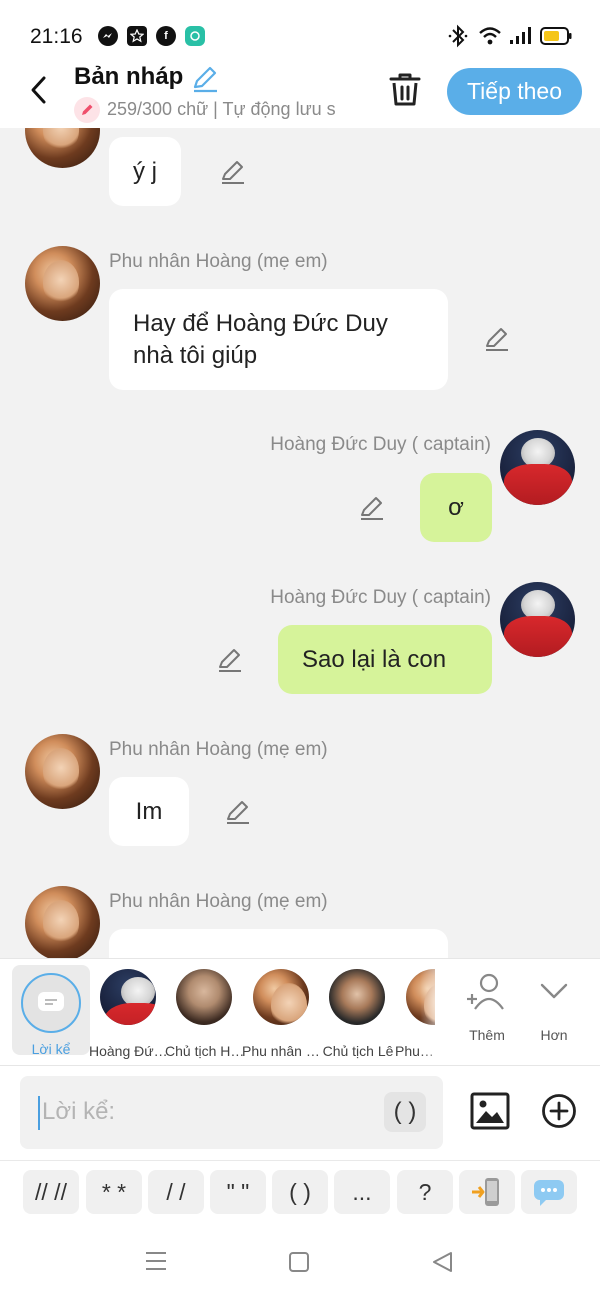 This screenshot has width=600, height=1300. Describe the element at coordinates (554, 1035) in the screenshot. I see `more-label: Hơn` at that location.